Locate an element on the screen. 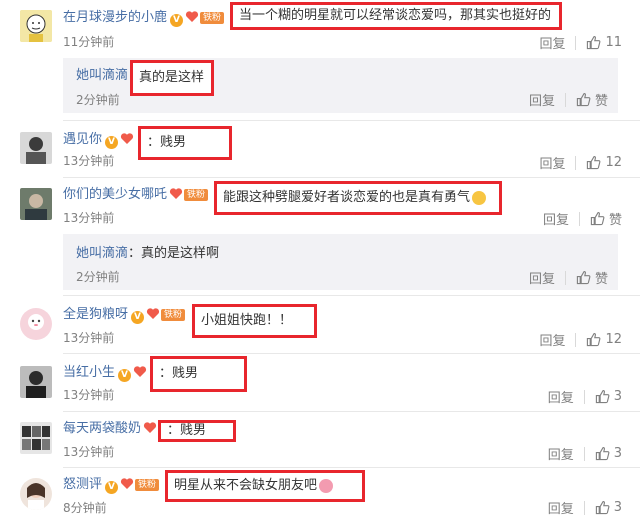  reply-actions: 回复 赞 is located at coordinates (568, 277).